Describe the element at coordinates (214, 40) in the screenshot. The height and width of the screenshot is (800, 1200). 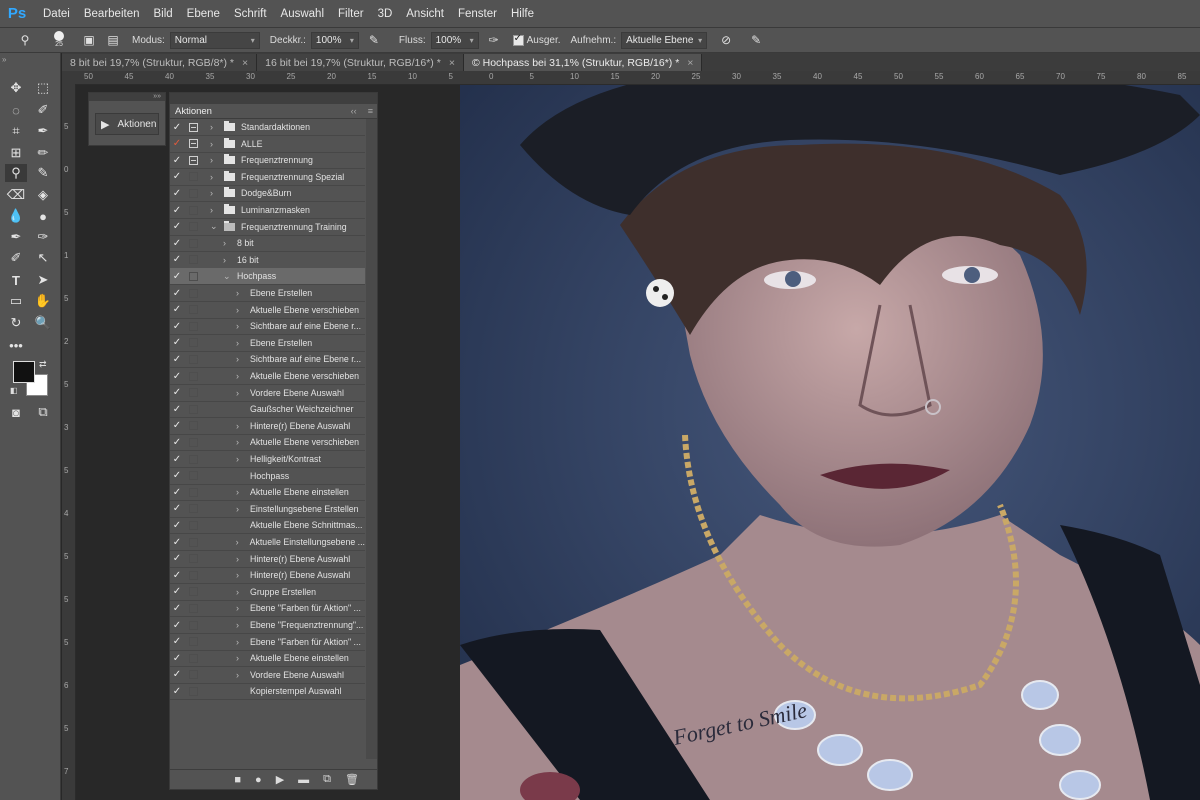
I see `mode-select: Normal ▾` at that location.